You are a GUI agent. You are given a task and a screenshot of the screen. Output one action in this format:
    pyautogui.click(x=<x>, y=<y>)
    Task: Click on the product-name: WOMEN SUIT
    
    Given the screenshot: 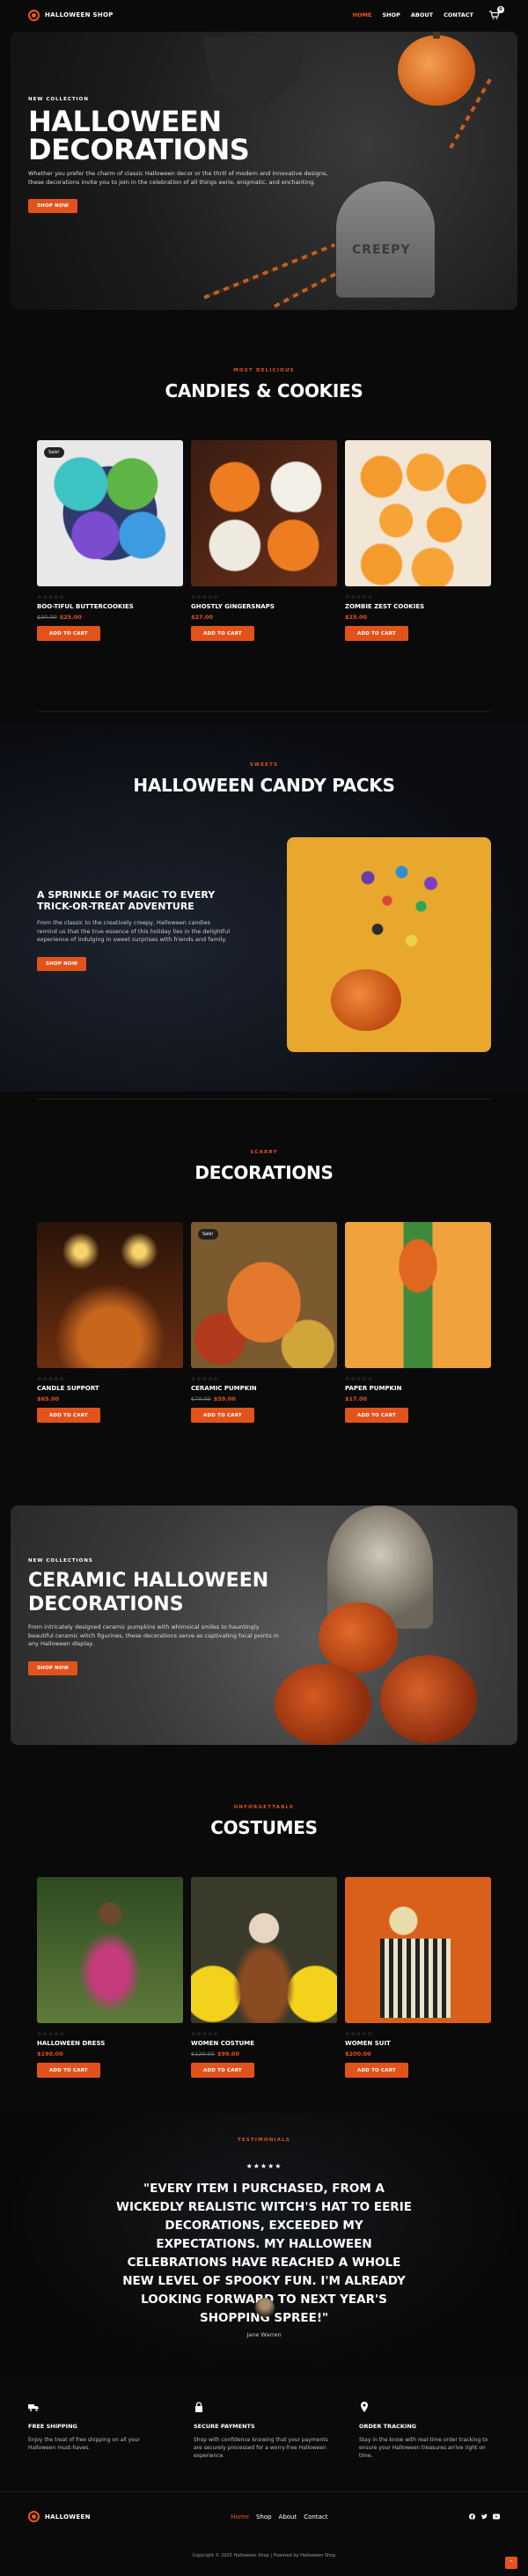 What is the action you would take?
    pyautogui.click(x=418, y=2043)
    